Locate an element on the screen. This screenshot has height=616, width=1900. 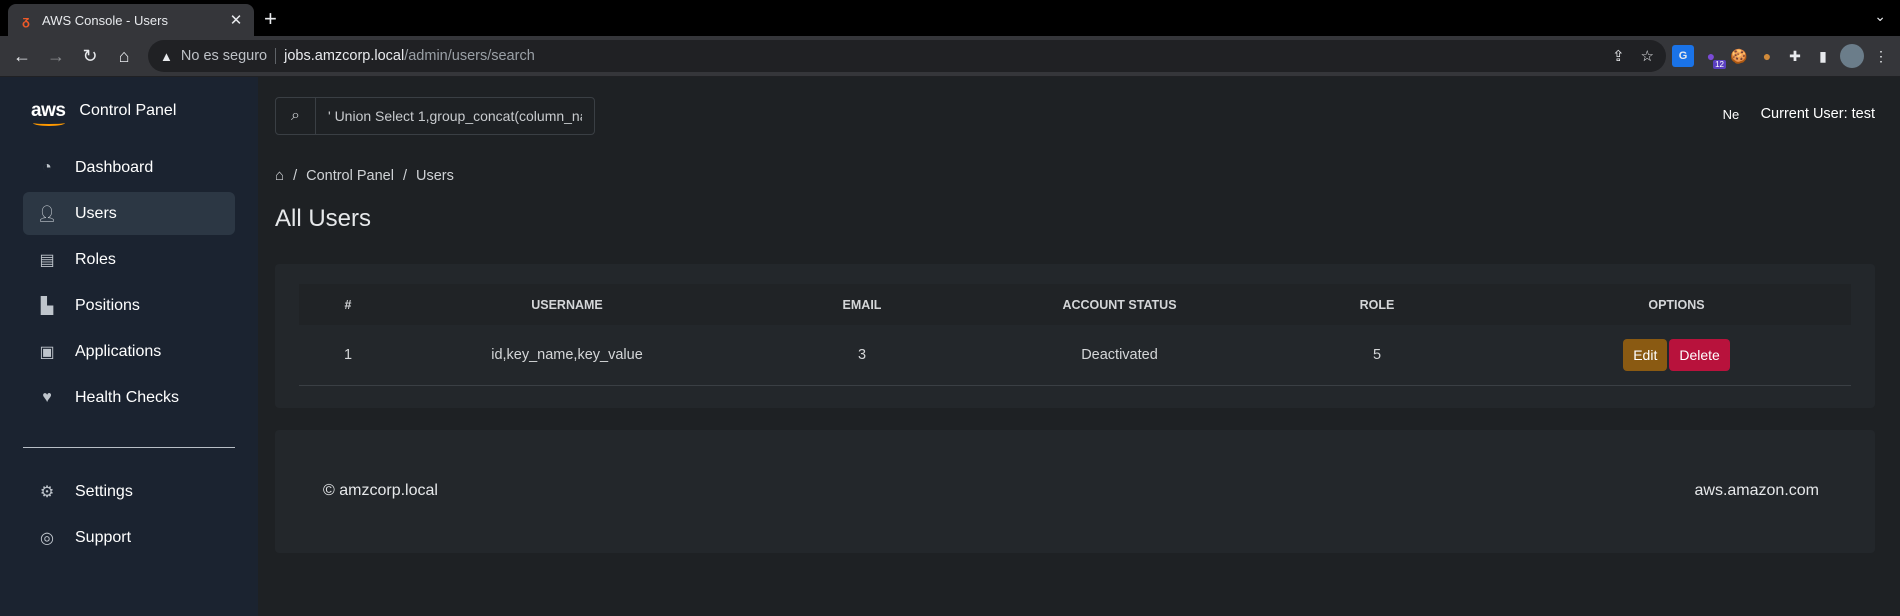
pie-chart-icon: ◔ is located at coordinates (47, 167).